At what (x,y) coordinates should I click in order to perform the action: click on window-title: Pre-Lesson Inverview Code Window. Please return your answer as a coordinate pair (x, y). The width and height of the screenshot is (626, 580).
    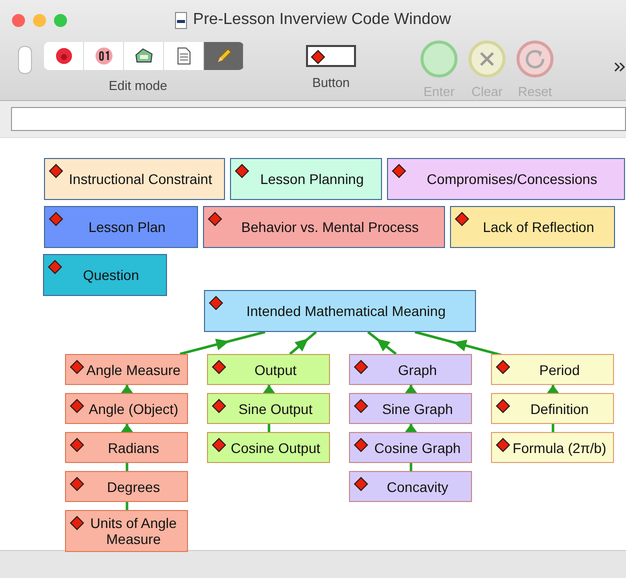
    Looking at the image, I should click on (322, 20).